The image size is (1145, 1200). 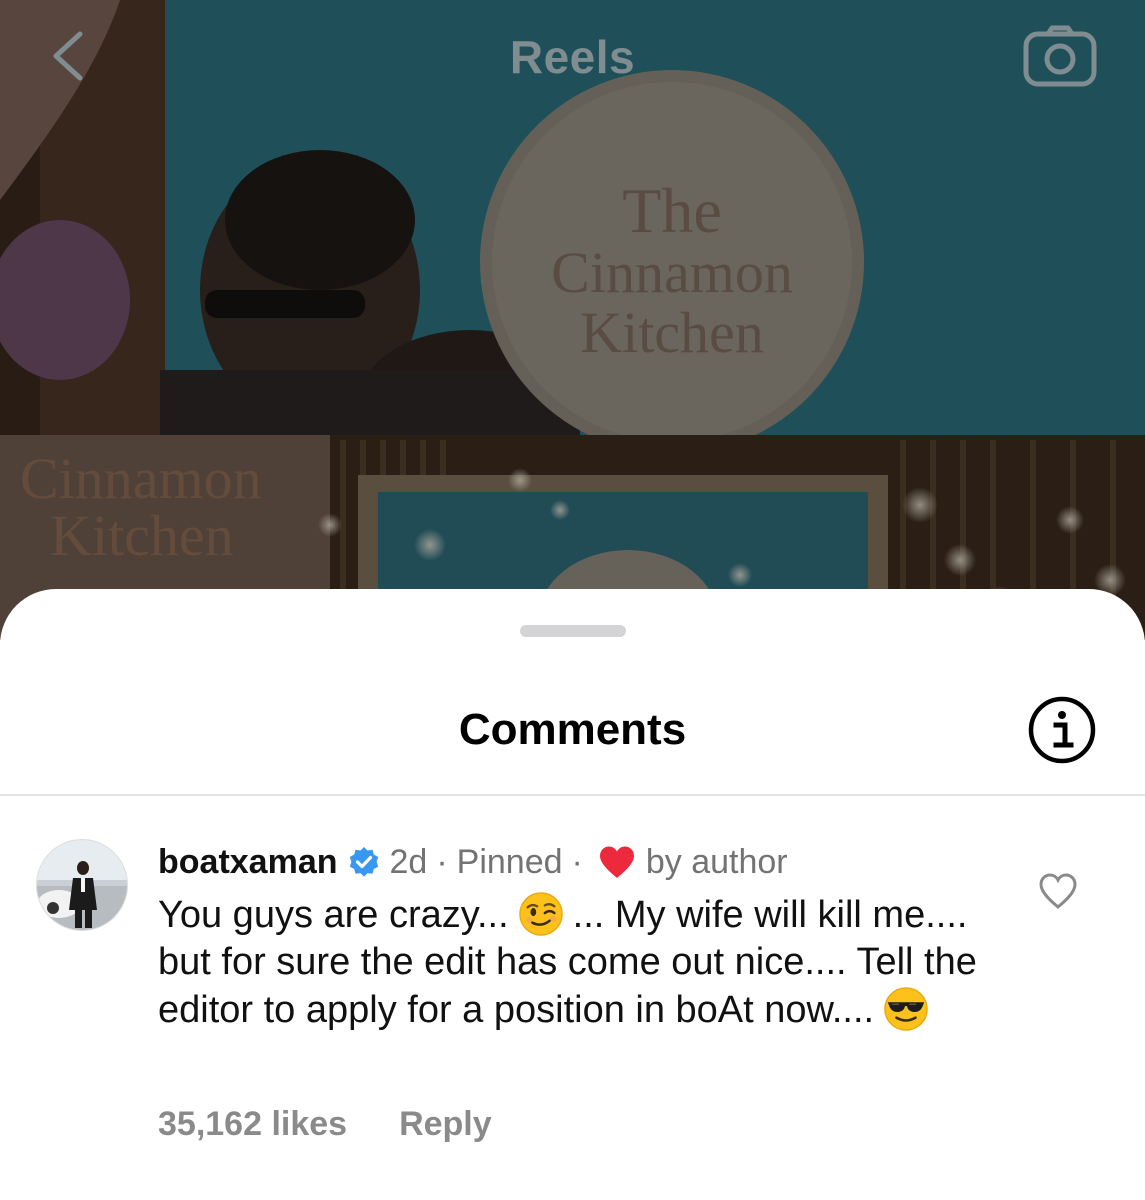 What do you see at coordinates (540, 914) in the screenshot?
I see `winking-face-emoji-icon` at bounding box center [540, 914].